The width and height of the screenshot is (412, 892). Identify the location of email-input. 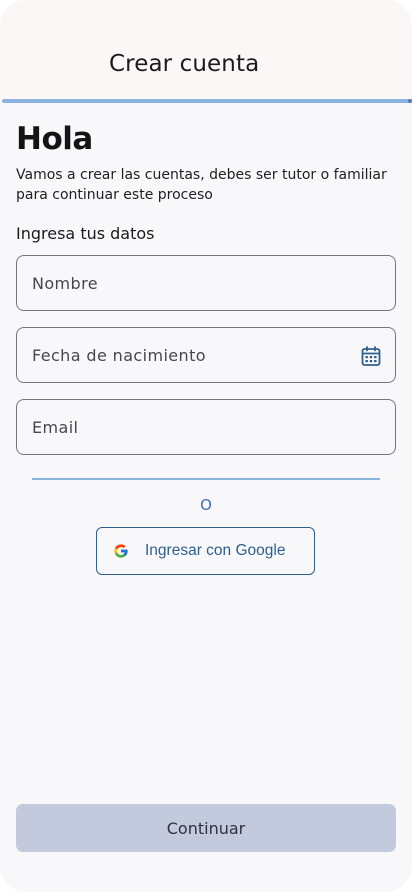
(206, 427).